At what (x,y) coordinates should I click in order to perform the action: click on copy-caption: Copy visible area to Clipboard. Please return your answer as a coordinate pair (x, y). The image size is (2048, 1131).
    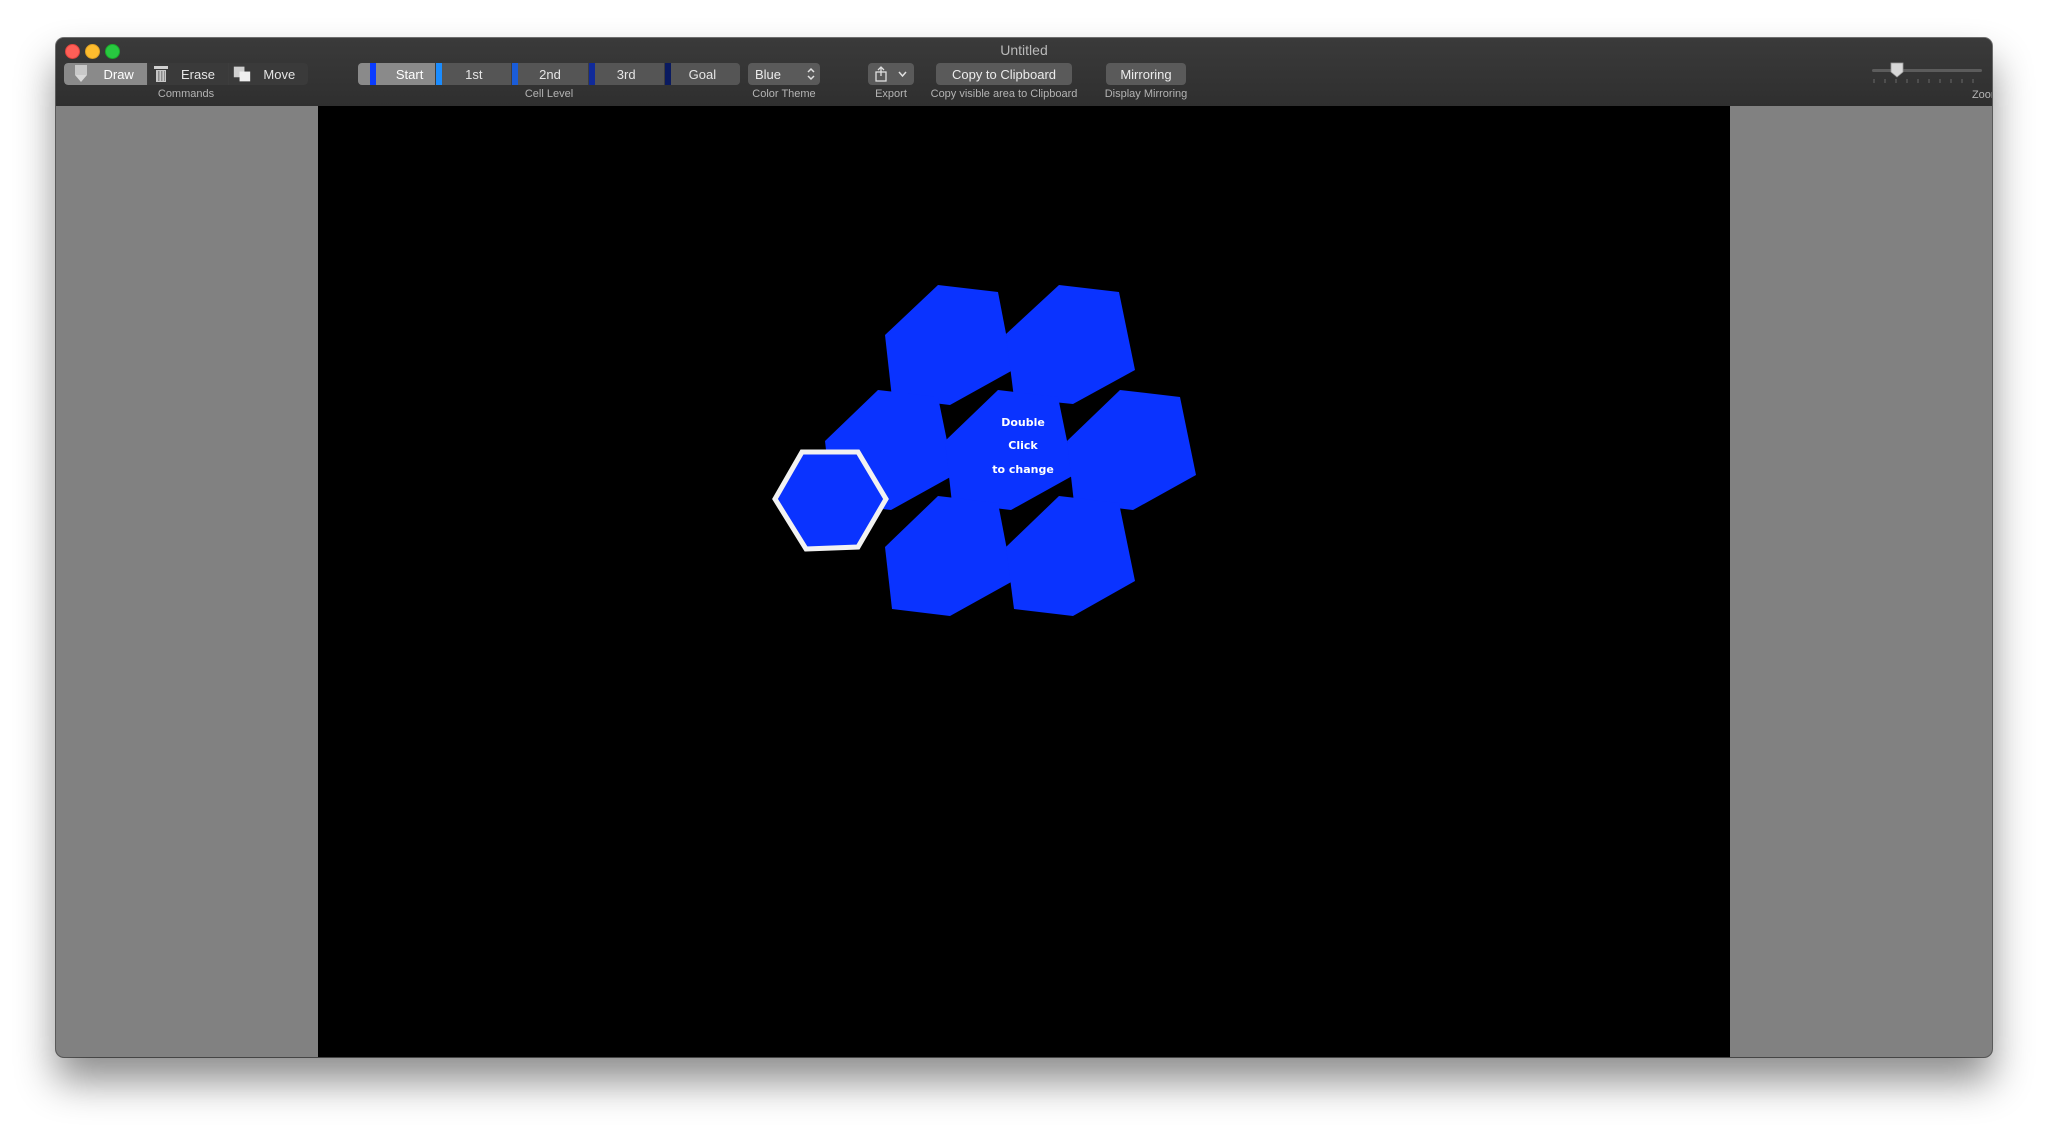
    Looking at the image, I should click on (1004, 94).